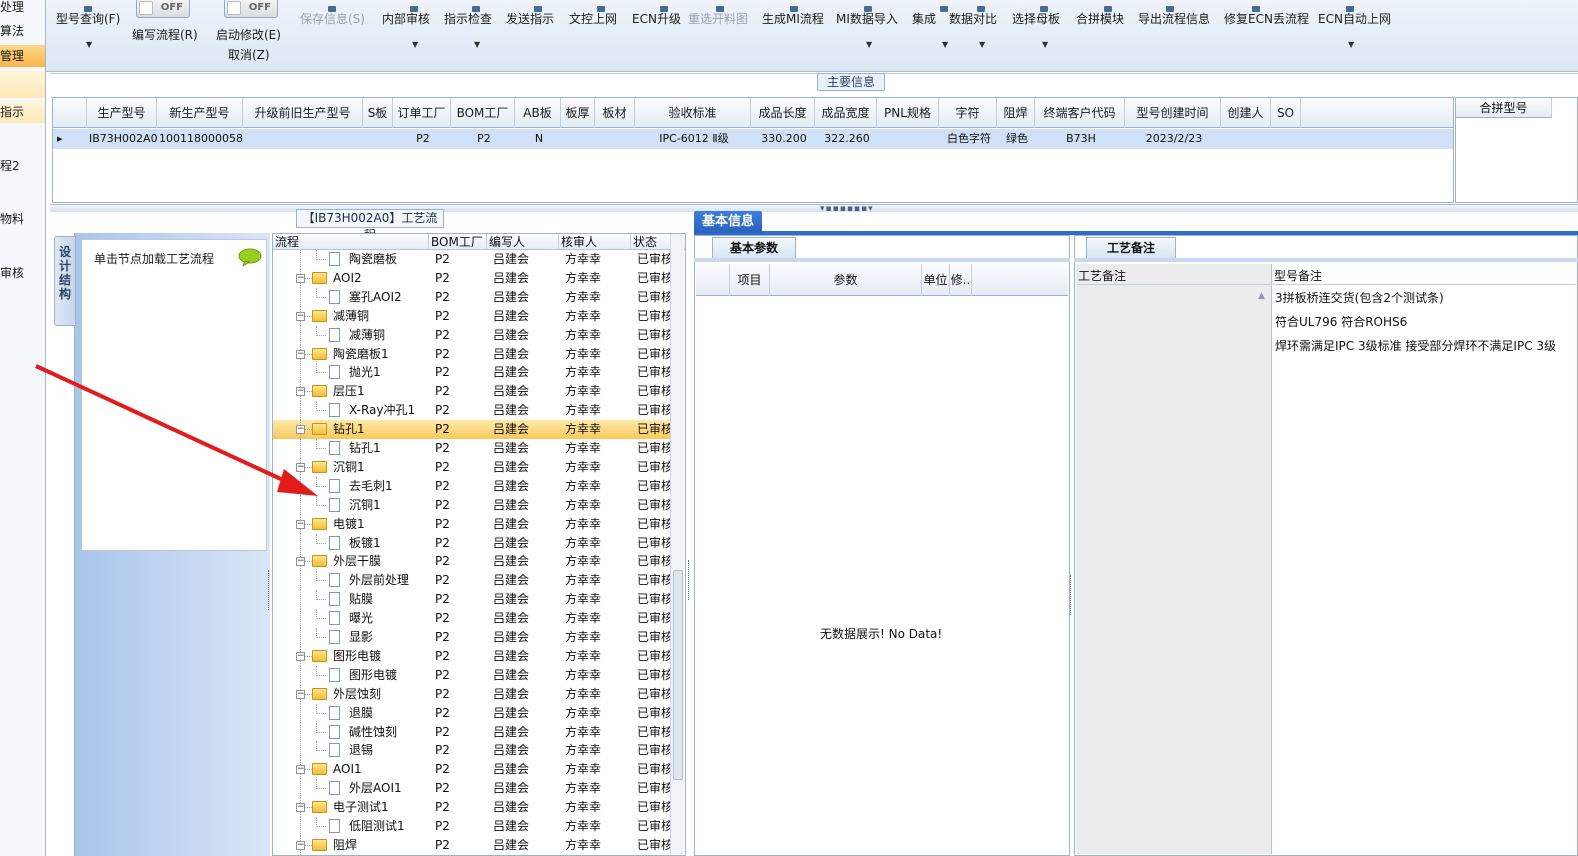 This screenshot has width=1578, height=856. What do you see at coordinates (784, 139) in the screenshot?
I see `table-cell: 330.200` at bounding box center [784, 139].